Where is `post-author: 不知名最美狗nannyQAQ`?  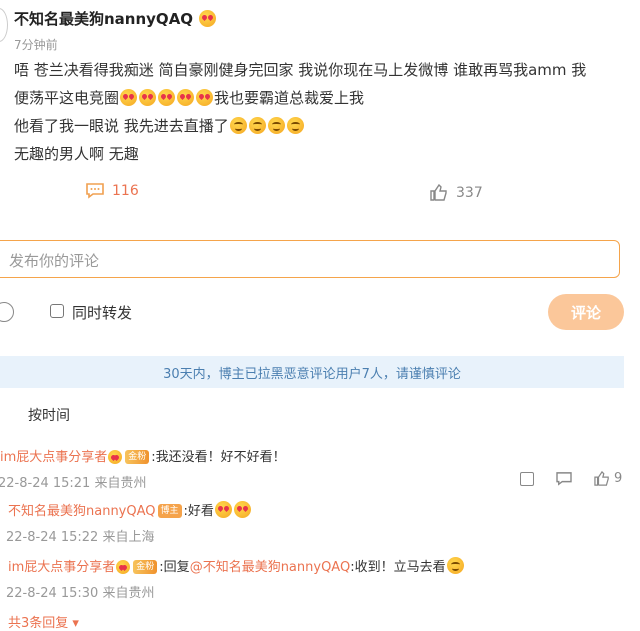
post-author: 不知名最美狗nannyQAQ is located at coordinates (115, 18).